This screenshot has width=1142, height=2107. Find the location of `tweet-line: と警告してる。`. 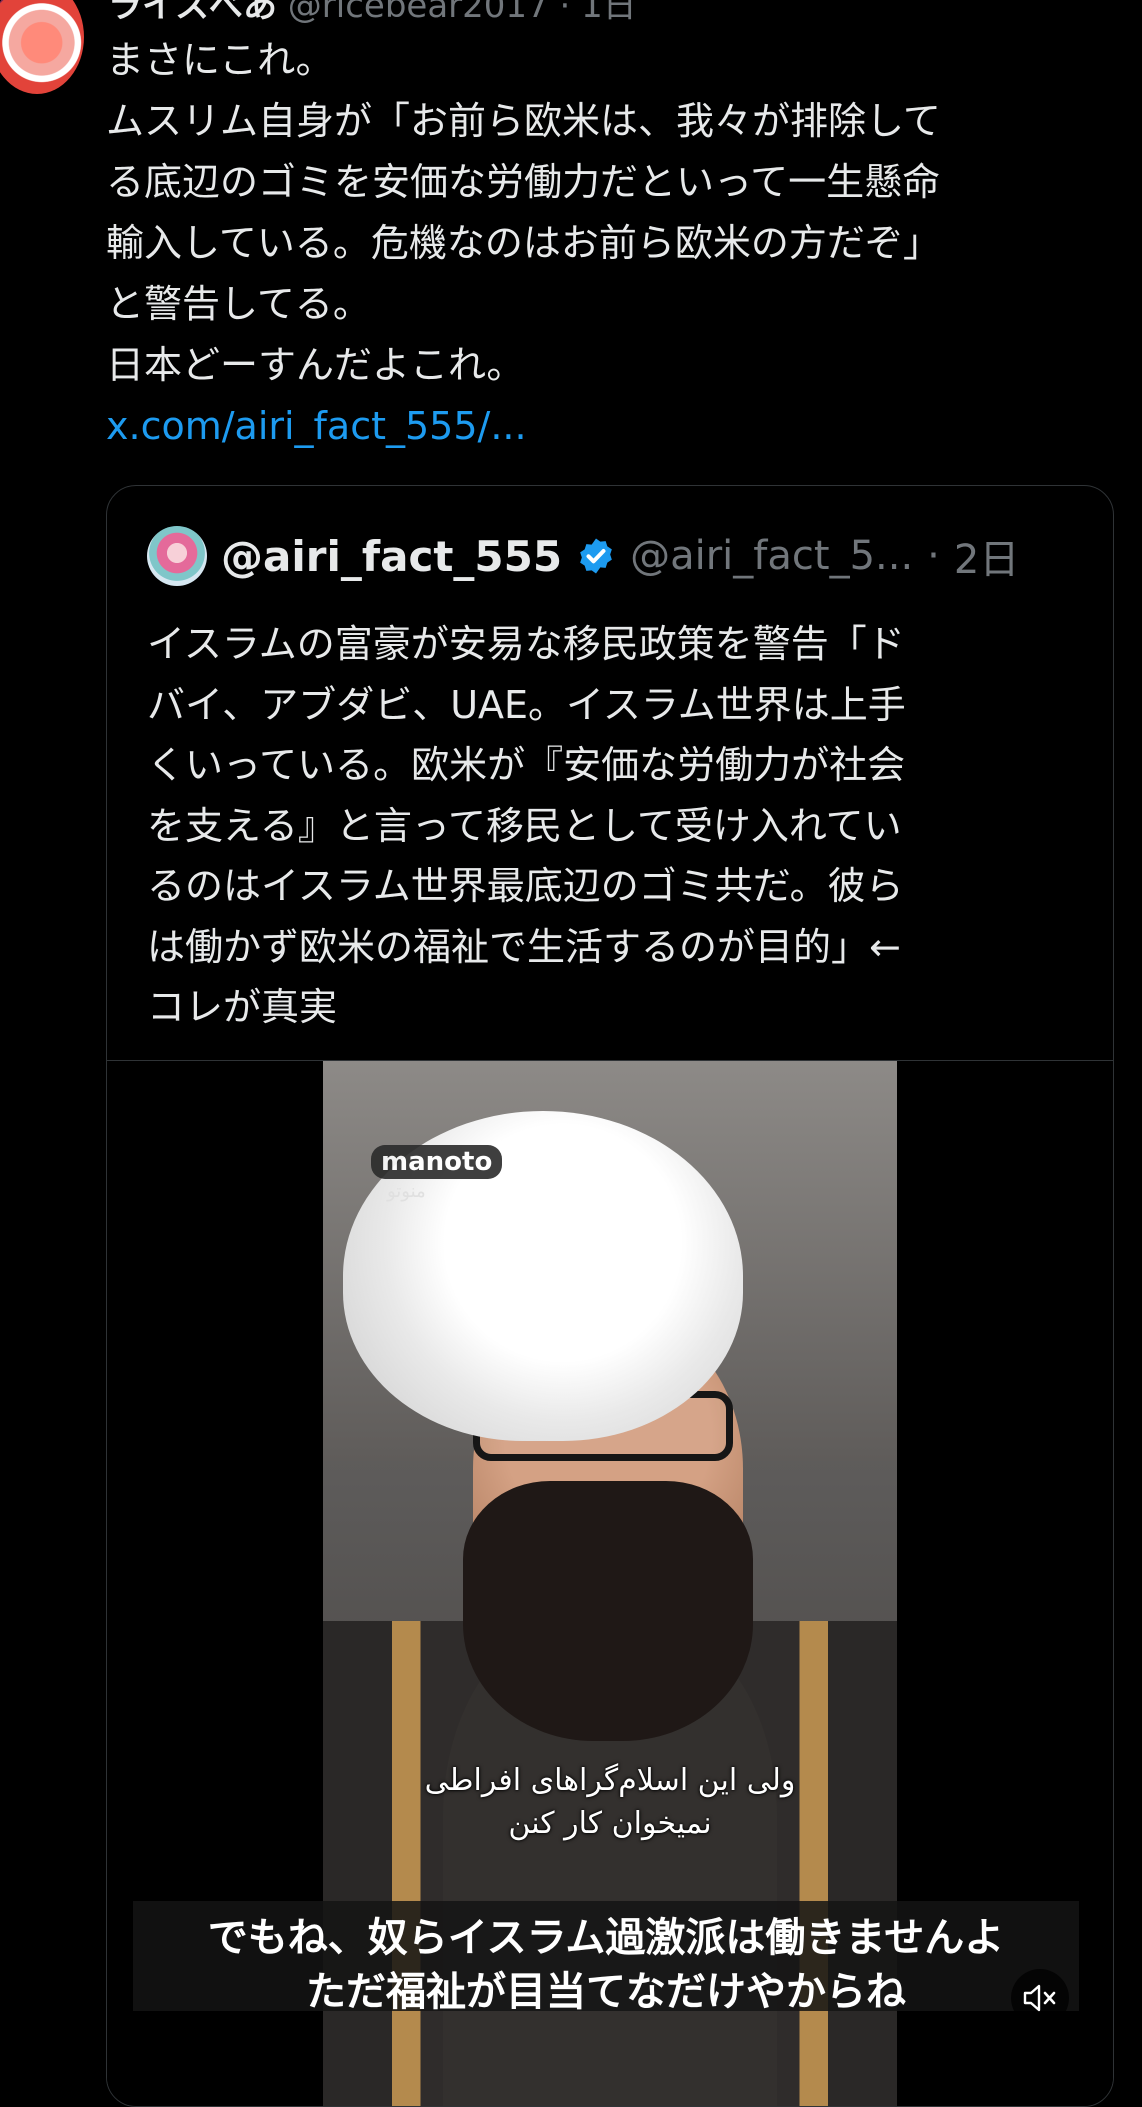

tweet-line: と警告してる。 is located at coordinates (238, 304).